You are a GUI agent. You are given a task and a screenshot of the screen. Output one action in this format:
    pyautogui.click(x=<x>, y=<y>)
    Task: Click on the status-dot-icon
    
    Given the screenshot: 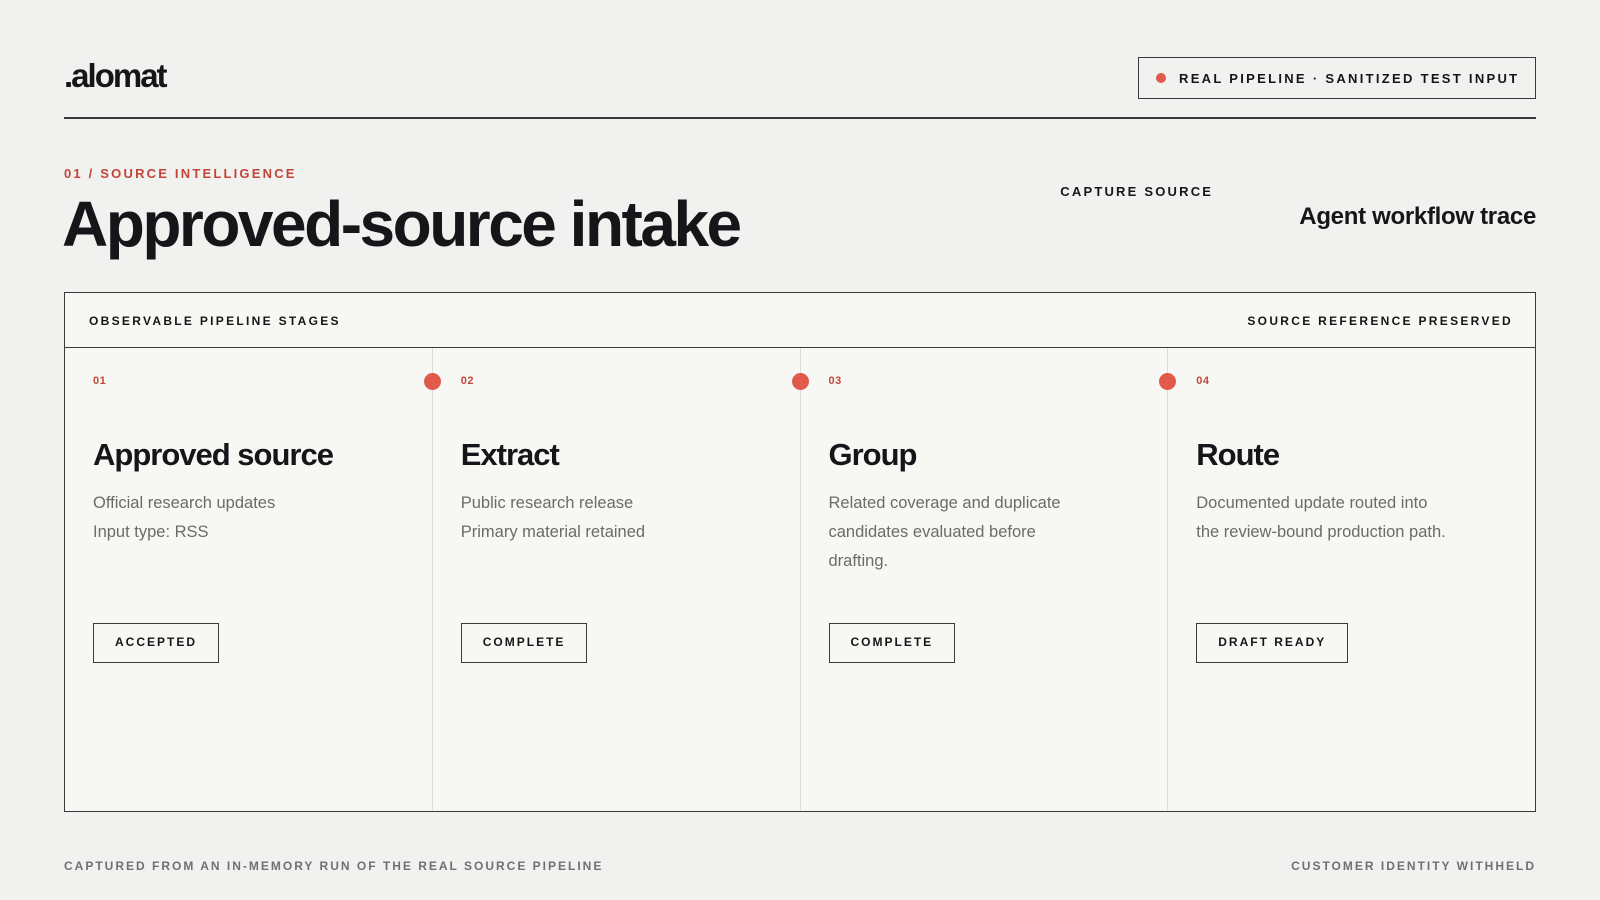 What is the action you would take?
    pyautogui.click(x=1161, y=78)
    